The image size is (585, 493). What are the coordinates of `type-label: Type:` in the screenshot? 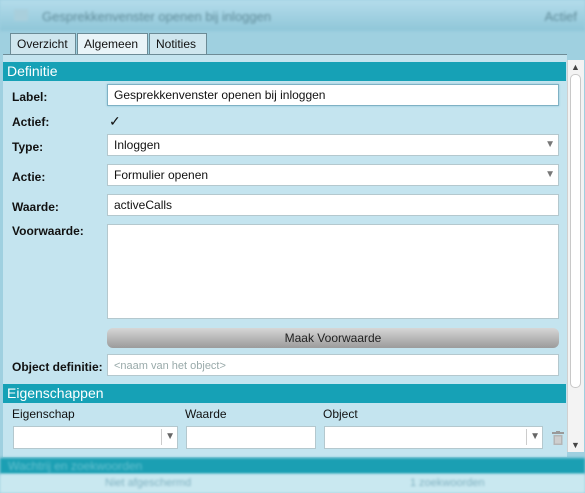 It's located at (28, 147).